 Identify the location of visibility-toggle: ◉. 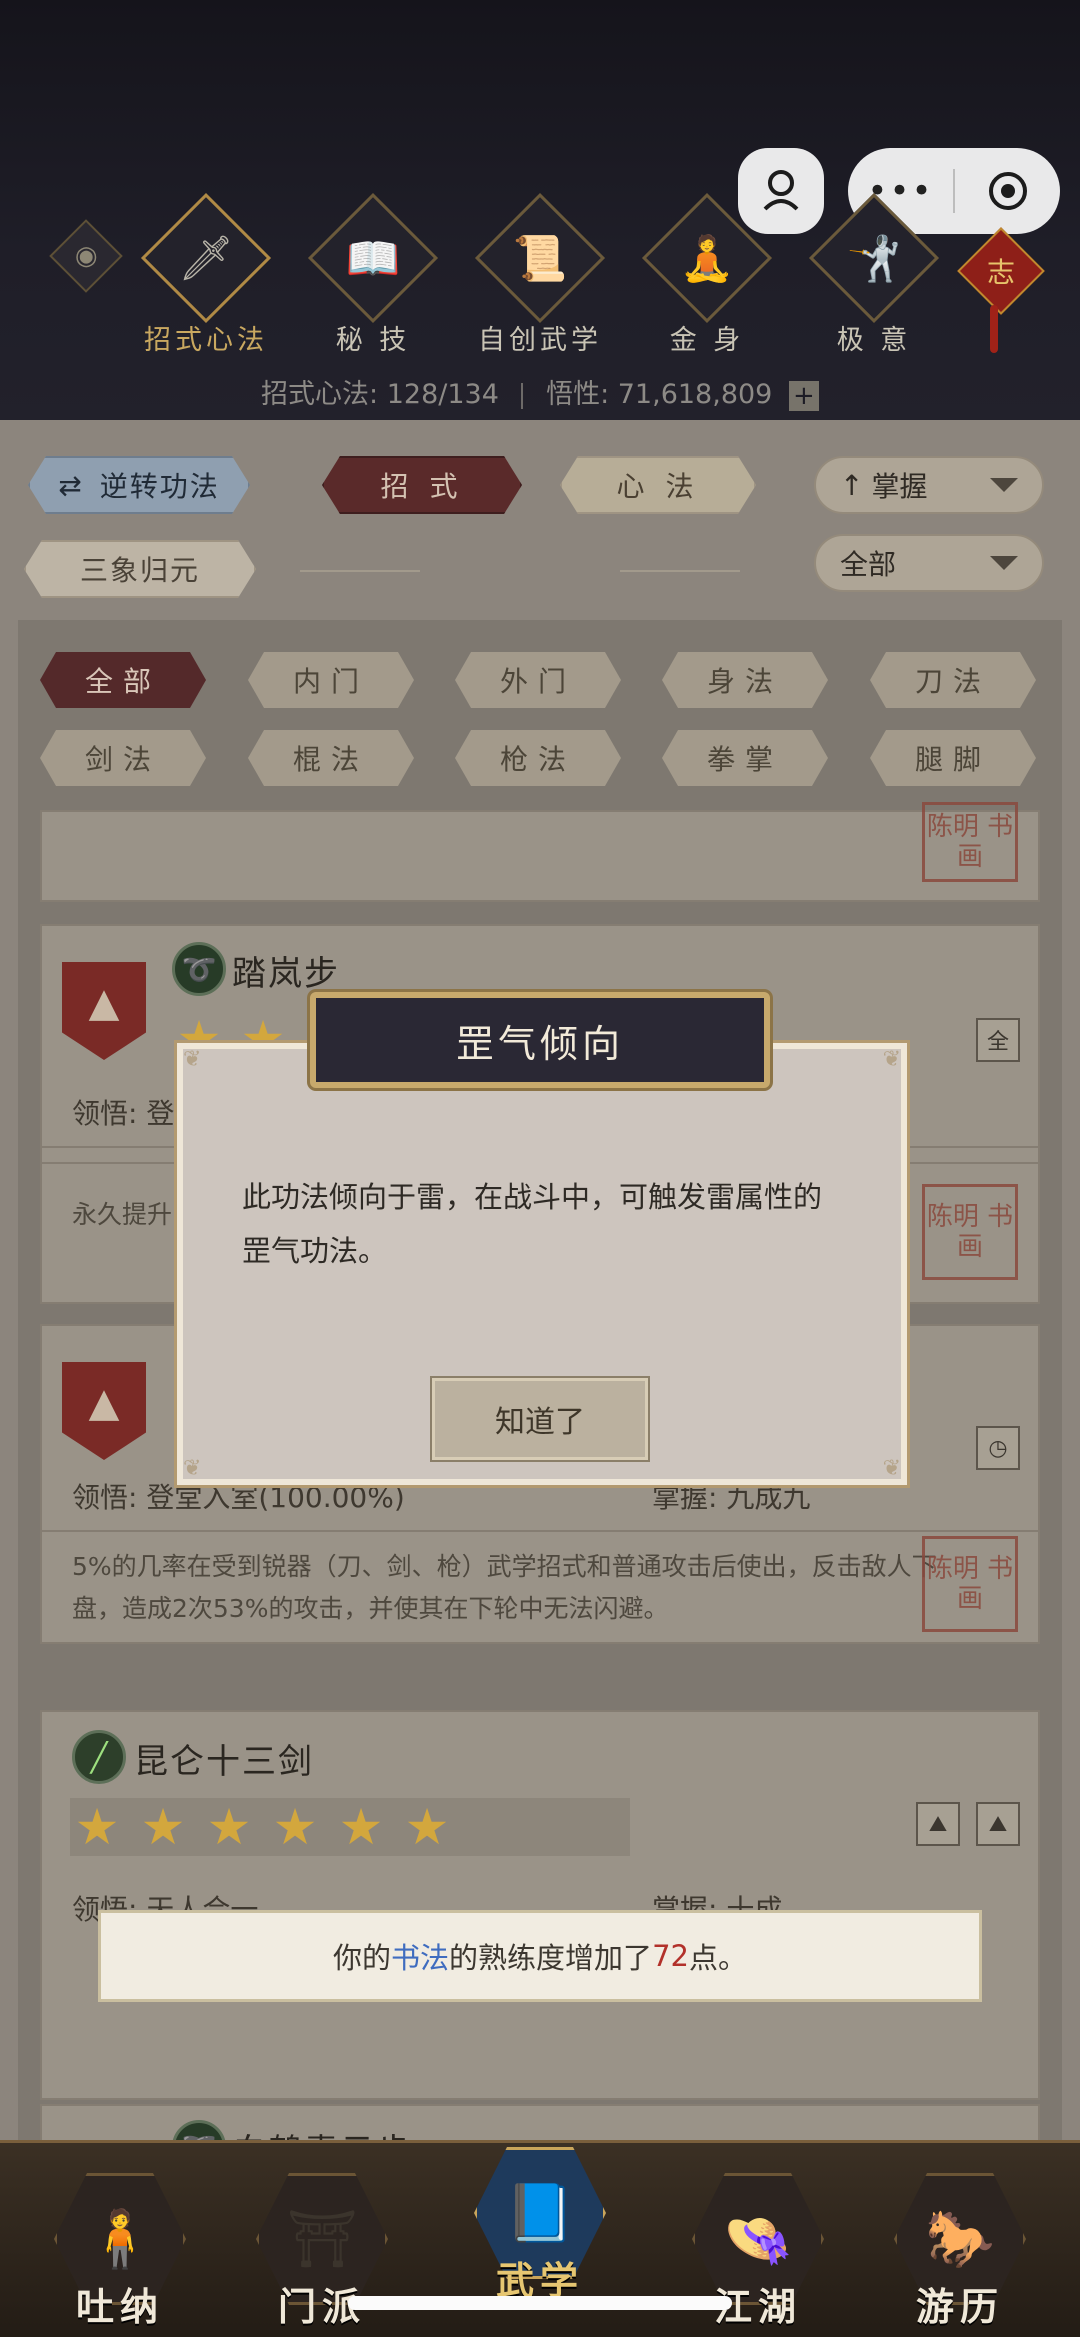
(86, 256).